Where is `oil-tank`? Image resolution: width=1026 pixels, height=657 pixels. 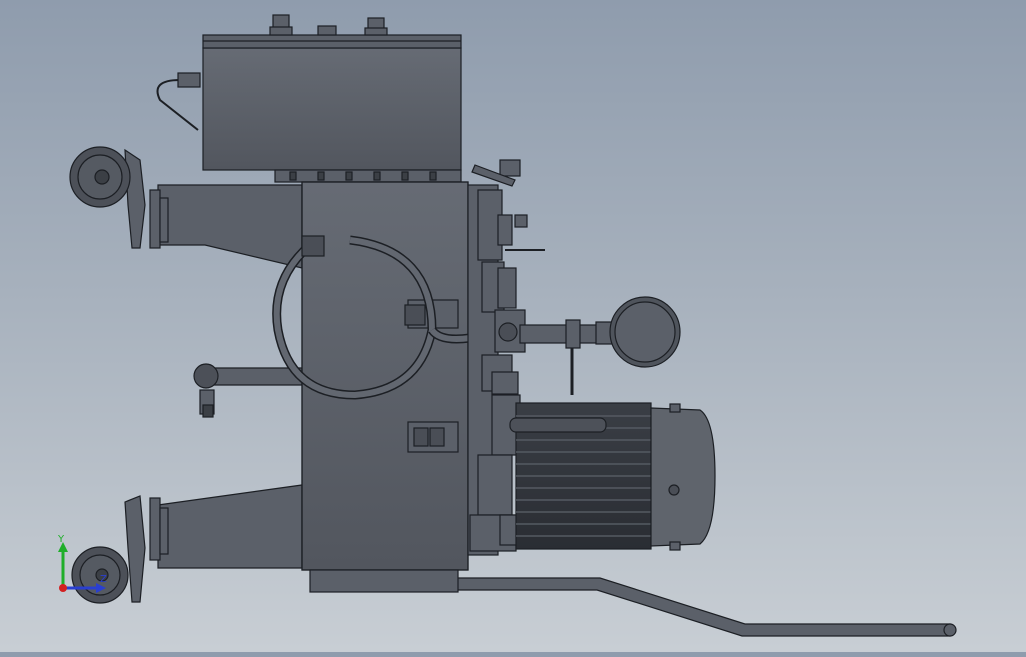 oil-tank is located at coordinates (385, 376).